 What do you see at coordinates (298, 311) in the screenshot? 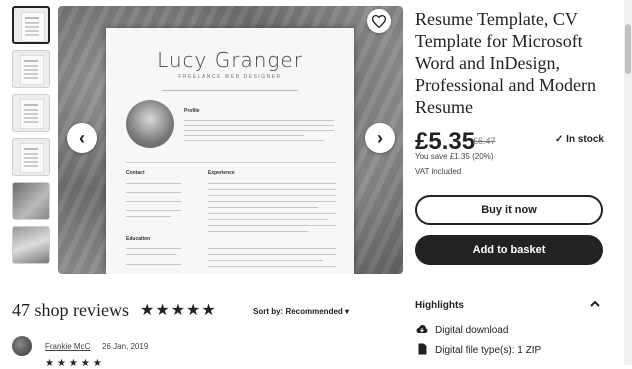
I see `sort-label: Sort by: Recommended` at bounding box center [298, 311].